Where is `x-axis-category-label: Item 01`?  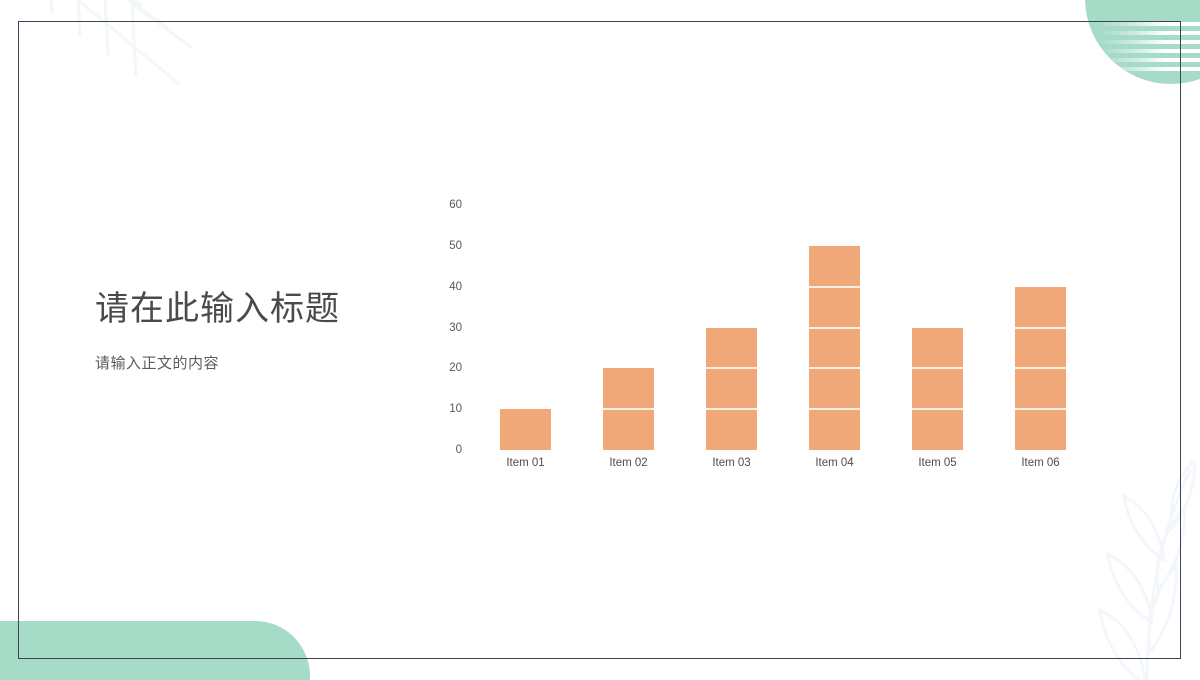
x-axis-category-label: Item 01 is located at coordinates (525, 463).